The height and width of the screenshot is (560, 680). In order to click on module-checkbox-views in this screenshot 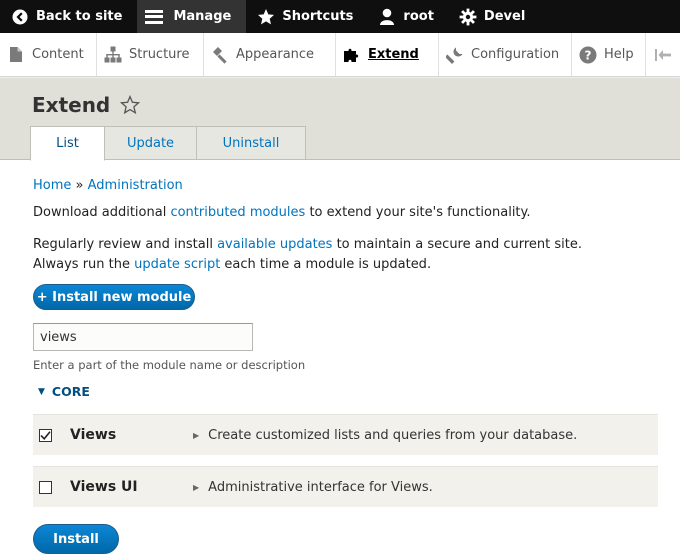, I will do `click(45, 435)`.